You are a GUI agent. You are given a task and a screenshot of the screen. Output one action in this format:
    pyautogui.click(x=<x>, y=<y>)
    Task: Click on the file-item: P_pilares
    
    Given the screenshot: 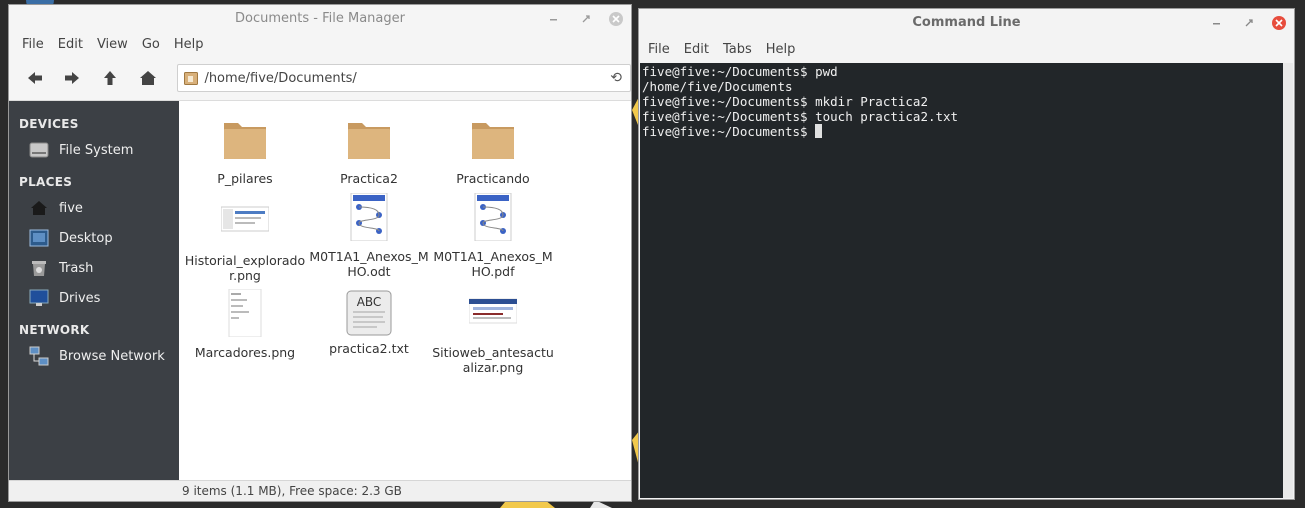 What is the action you would take?
    pyautogui.click(x=245, y=150)
    